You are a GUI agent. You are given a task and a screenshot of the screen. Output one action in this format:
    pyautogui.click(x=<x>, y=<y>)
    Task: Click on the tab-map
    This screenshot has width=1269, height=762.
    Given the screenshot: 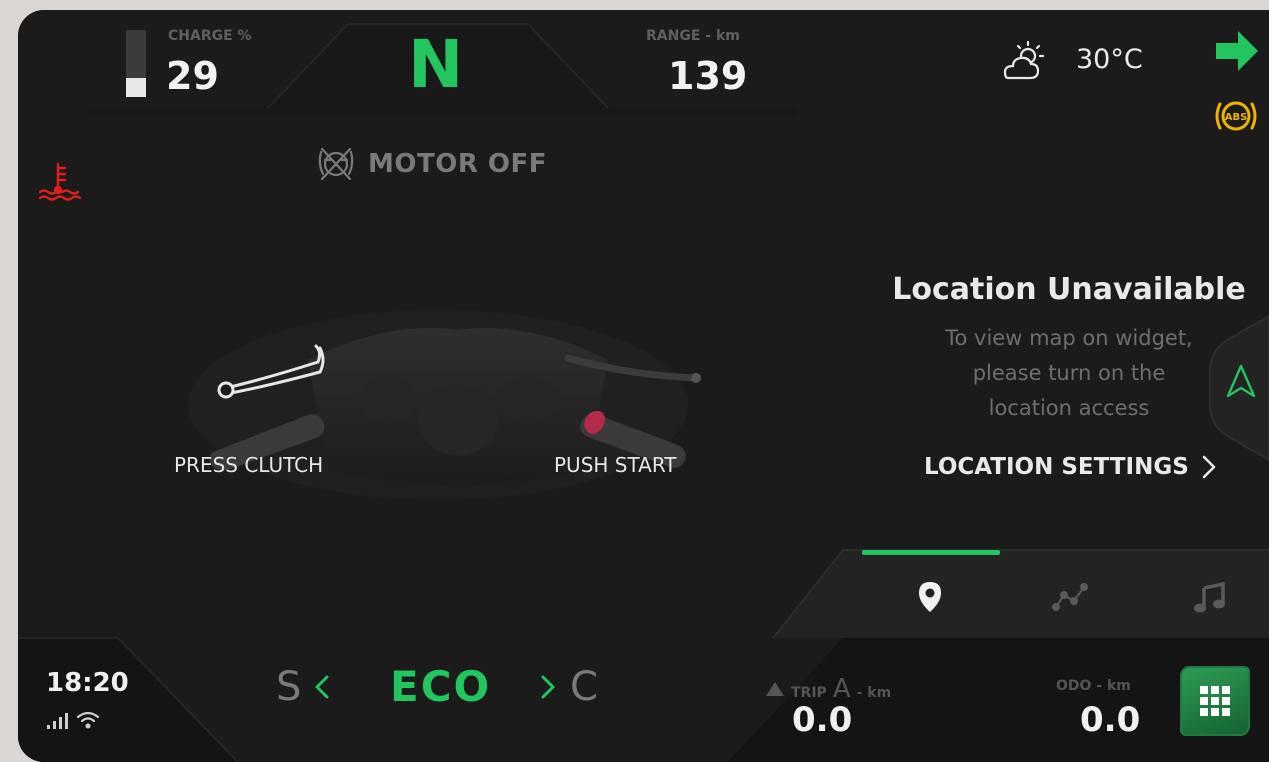 What is the action you would take?
    pyautogui.click(x=930, y=597)
    